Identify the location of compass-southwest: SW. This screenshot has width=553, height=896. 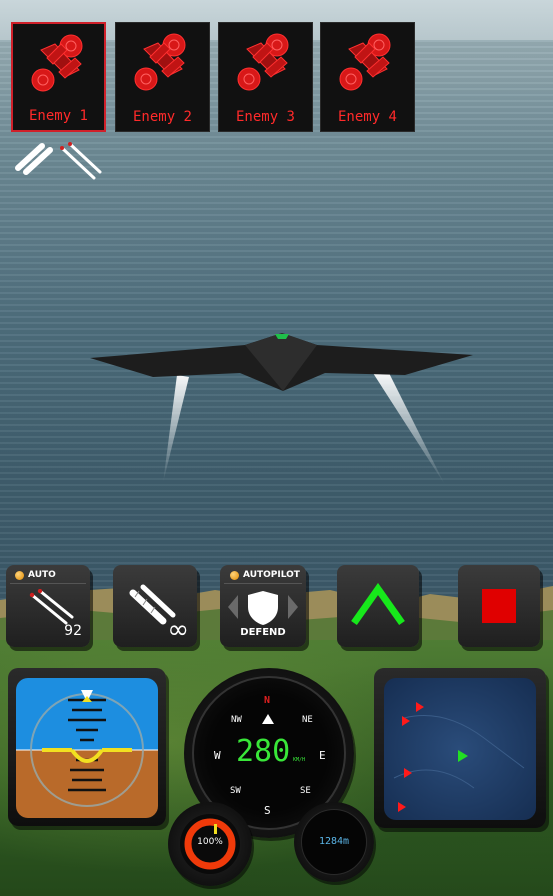
(235, 791).